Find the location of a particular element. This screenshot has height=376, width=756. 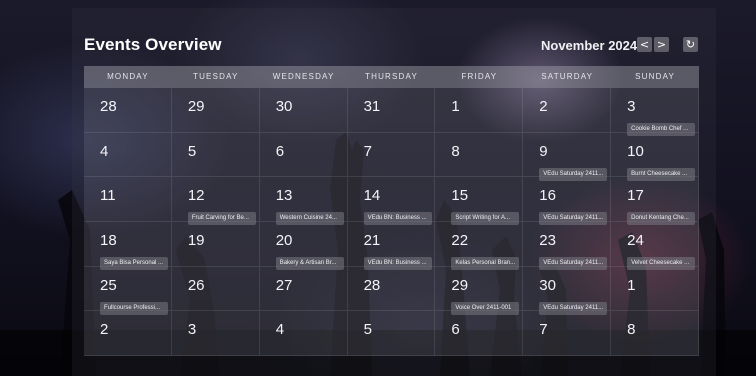

chevron-right-icon: > is located at coordinates (661, 44).